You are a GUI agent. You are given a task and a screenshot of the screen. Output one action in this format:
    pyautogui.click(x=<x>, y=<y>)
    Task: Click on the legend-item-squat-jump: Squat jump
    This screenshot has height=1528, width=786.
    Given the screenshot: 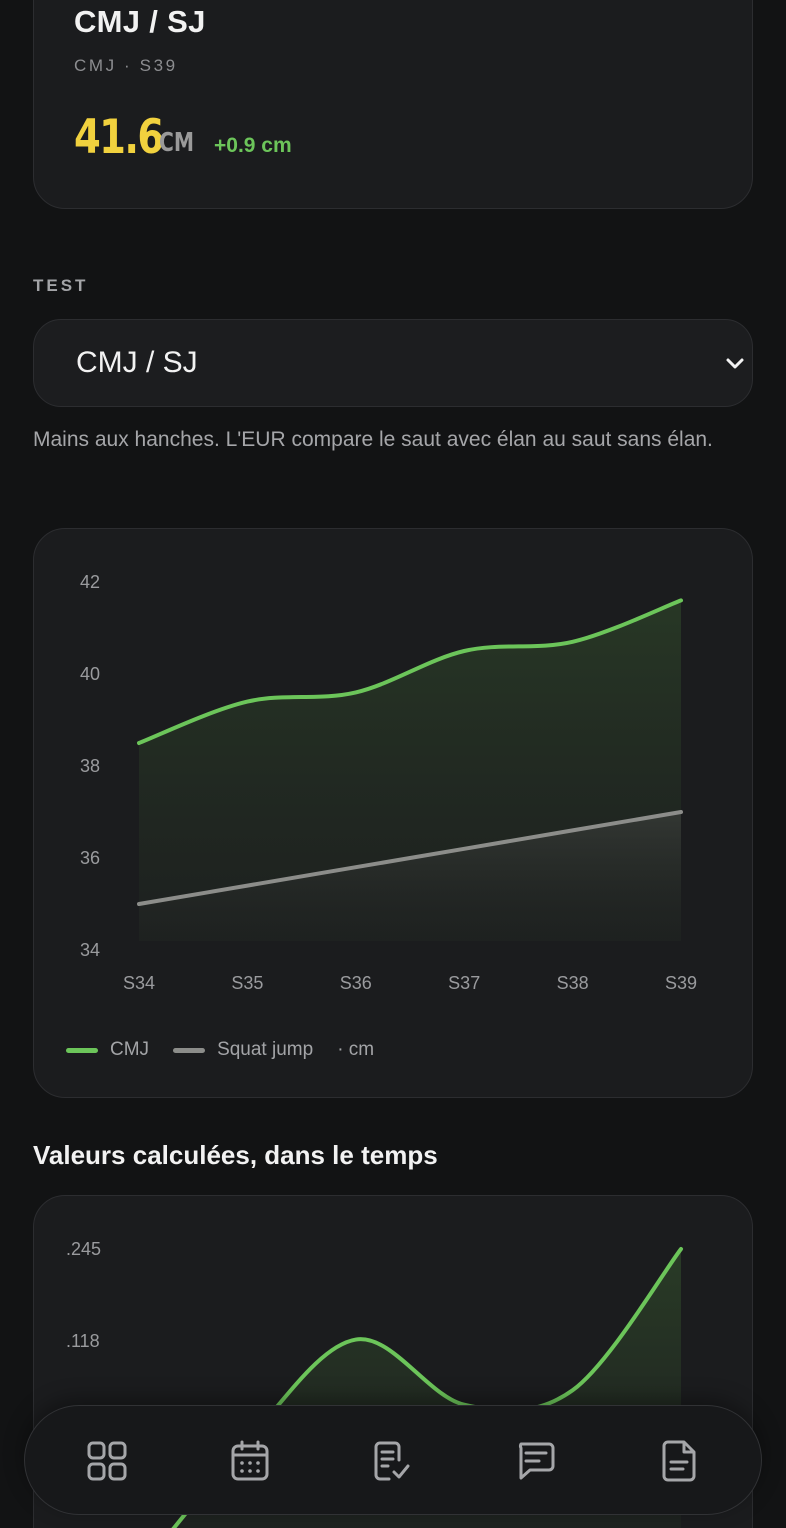 What is the action you would take?
    pyautogui.click(x=243, y=1050)
    